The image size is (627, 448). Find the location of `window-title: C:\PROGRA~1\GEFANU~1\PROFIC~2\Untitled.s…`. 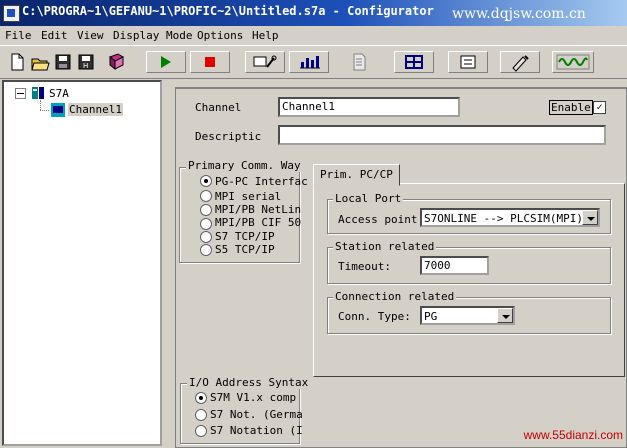

window-title: C:\PROGRA~1\GEFANU~1\PROFIC~2\Untitled.s… is located at coordinates (228, 11).